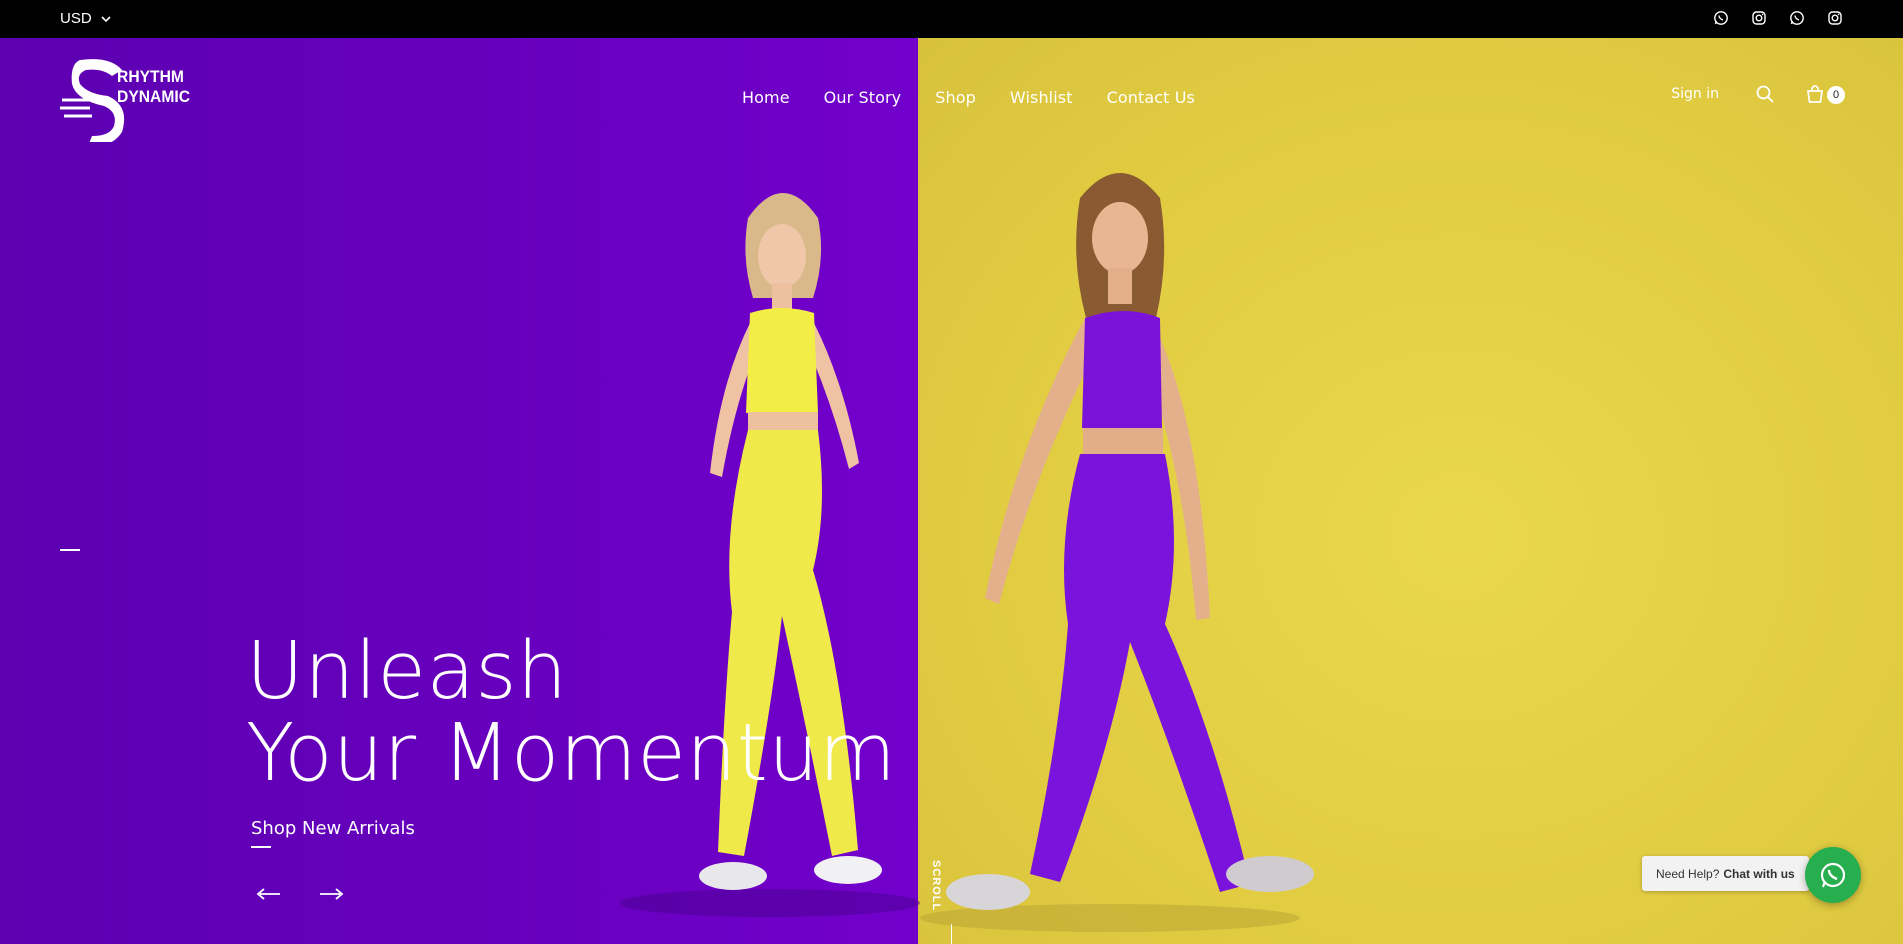 This screenshot has width=1903, height=944. I want to click on top-bar: USD, so click(951, 19).